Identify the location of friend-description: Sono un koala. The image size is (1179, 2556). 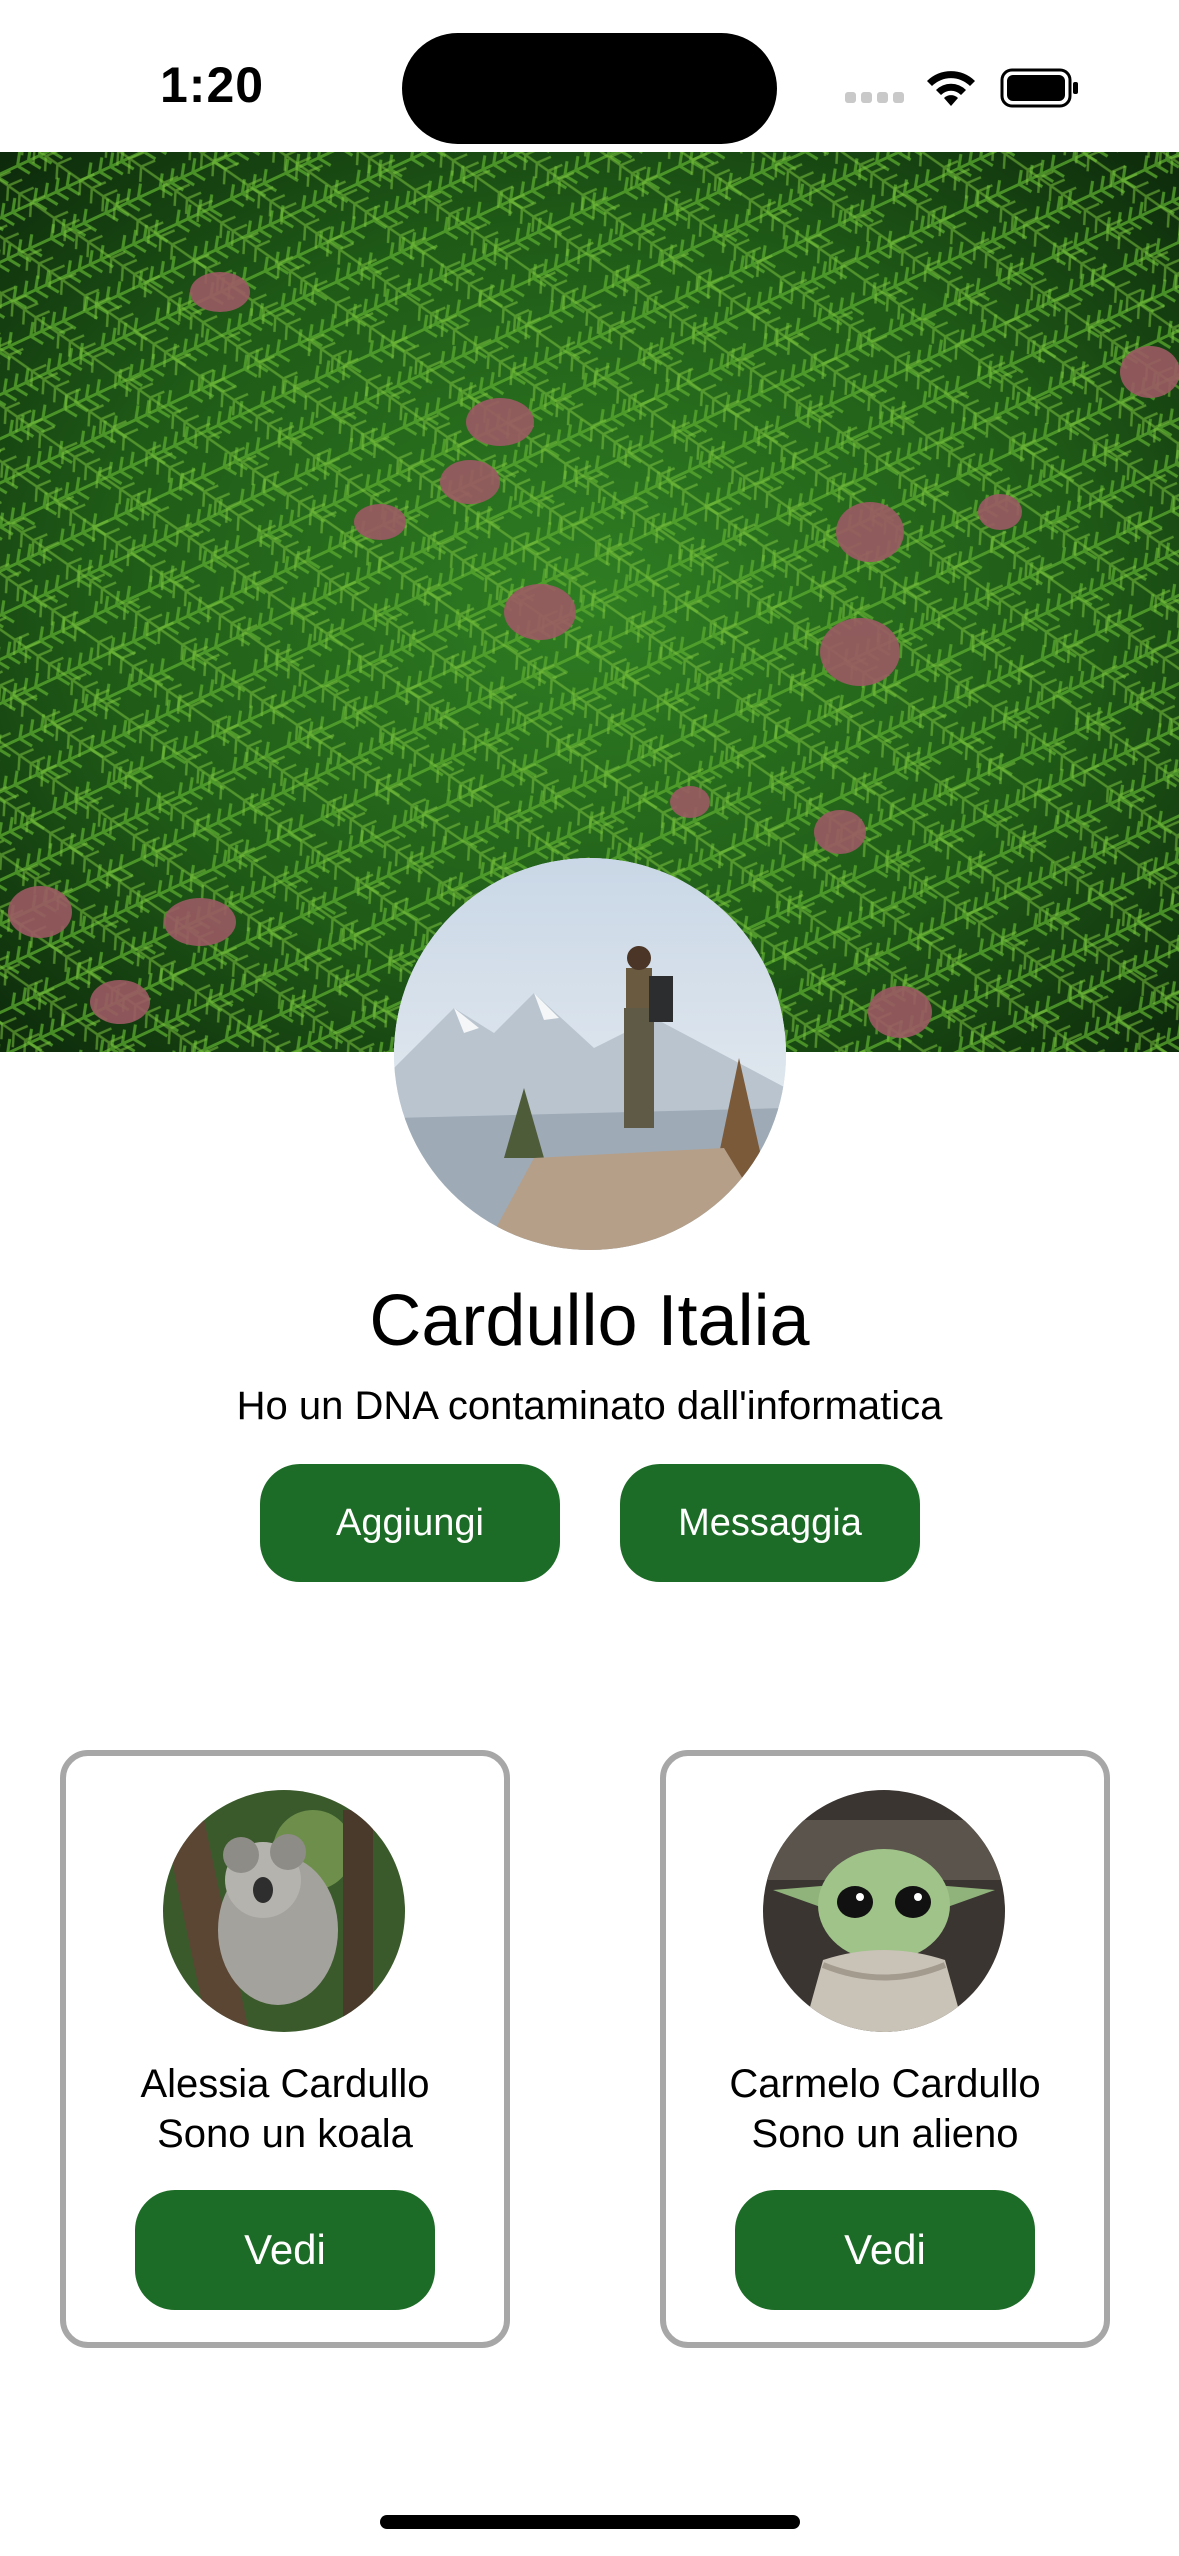
(285, 2134).